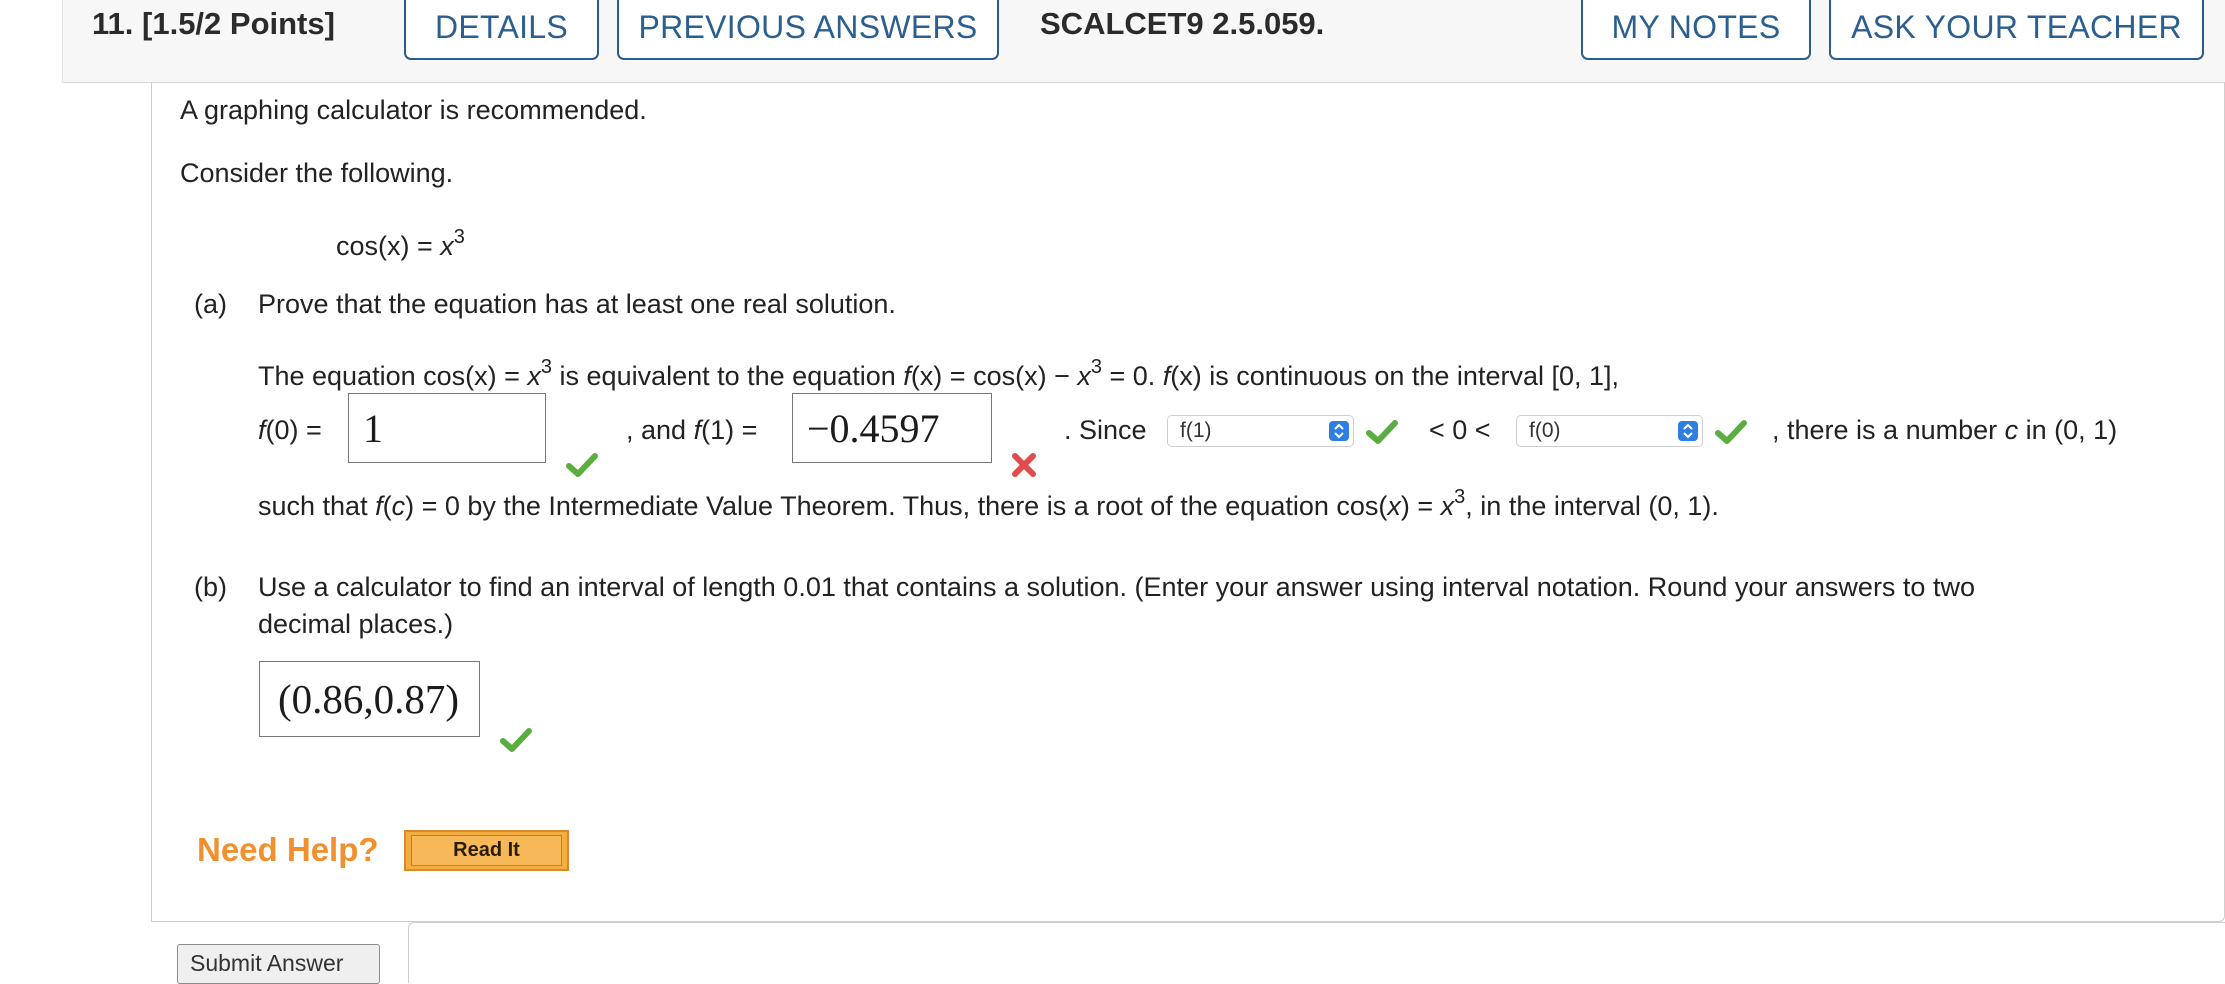  What do you see at coordinates (692, 430) in the screenshot?
I see `and-f1-label: , and f(1) =` at bounding box center [692, 430].